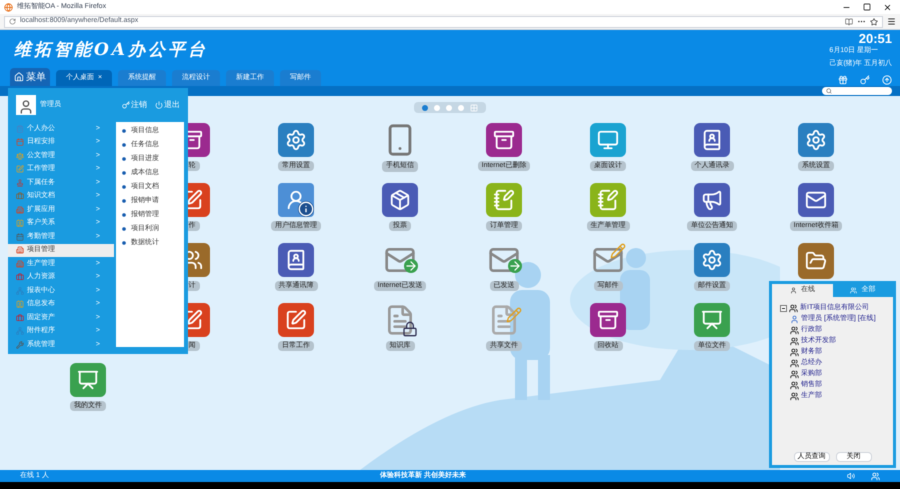  What do you see at coordinates (159, 105) in the screenshot?
I see `power-icon` at bounding box center [159, 105].